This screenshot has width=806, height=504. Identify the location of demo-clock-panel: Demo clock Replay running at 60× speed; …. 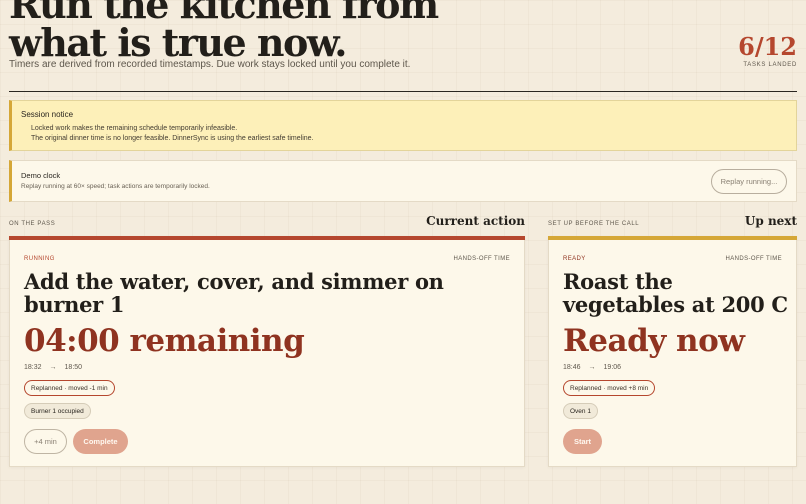
(403, 181).